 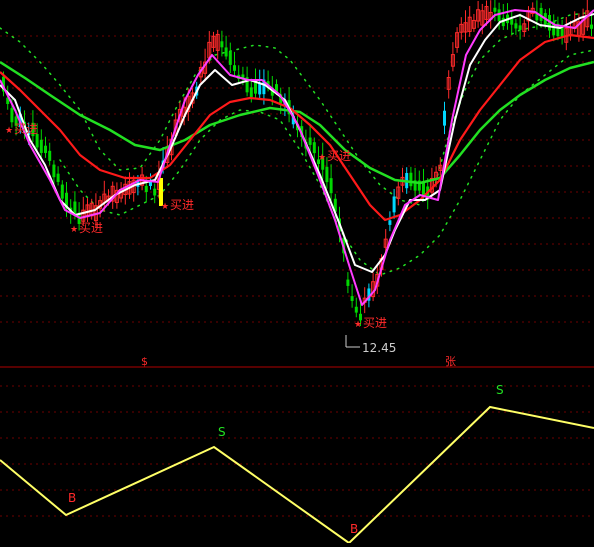 I want to click on low-price-label: 12.45, so click(x=379, y=348).